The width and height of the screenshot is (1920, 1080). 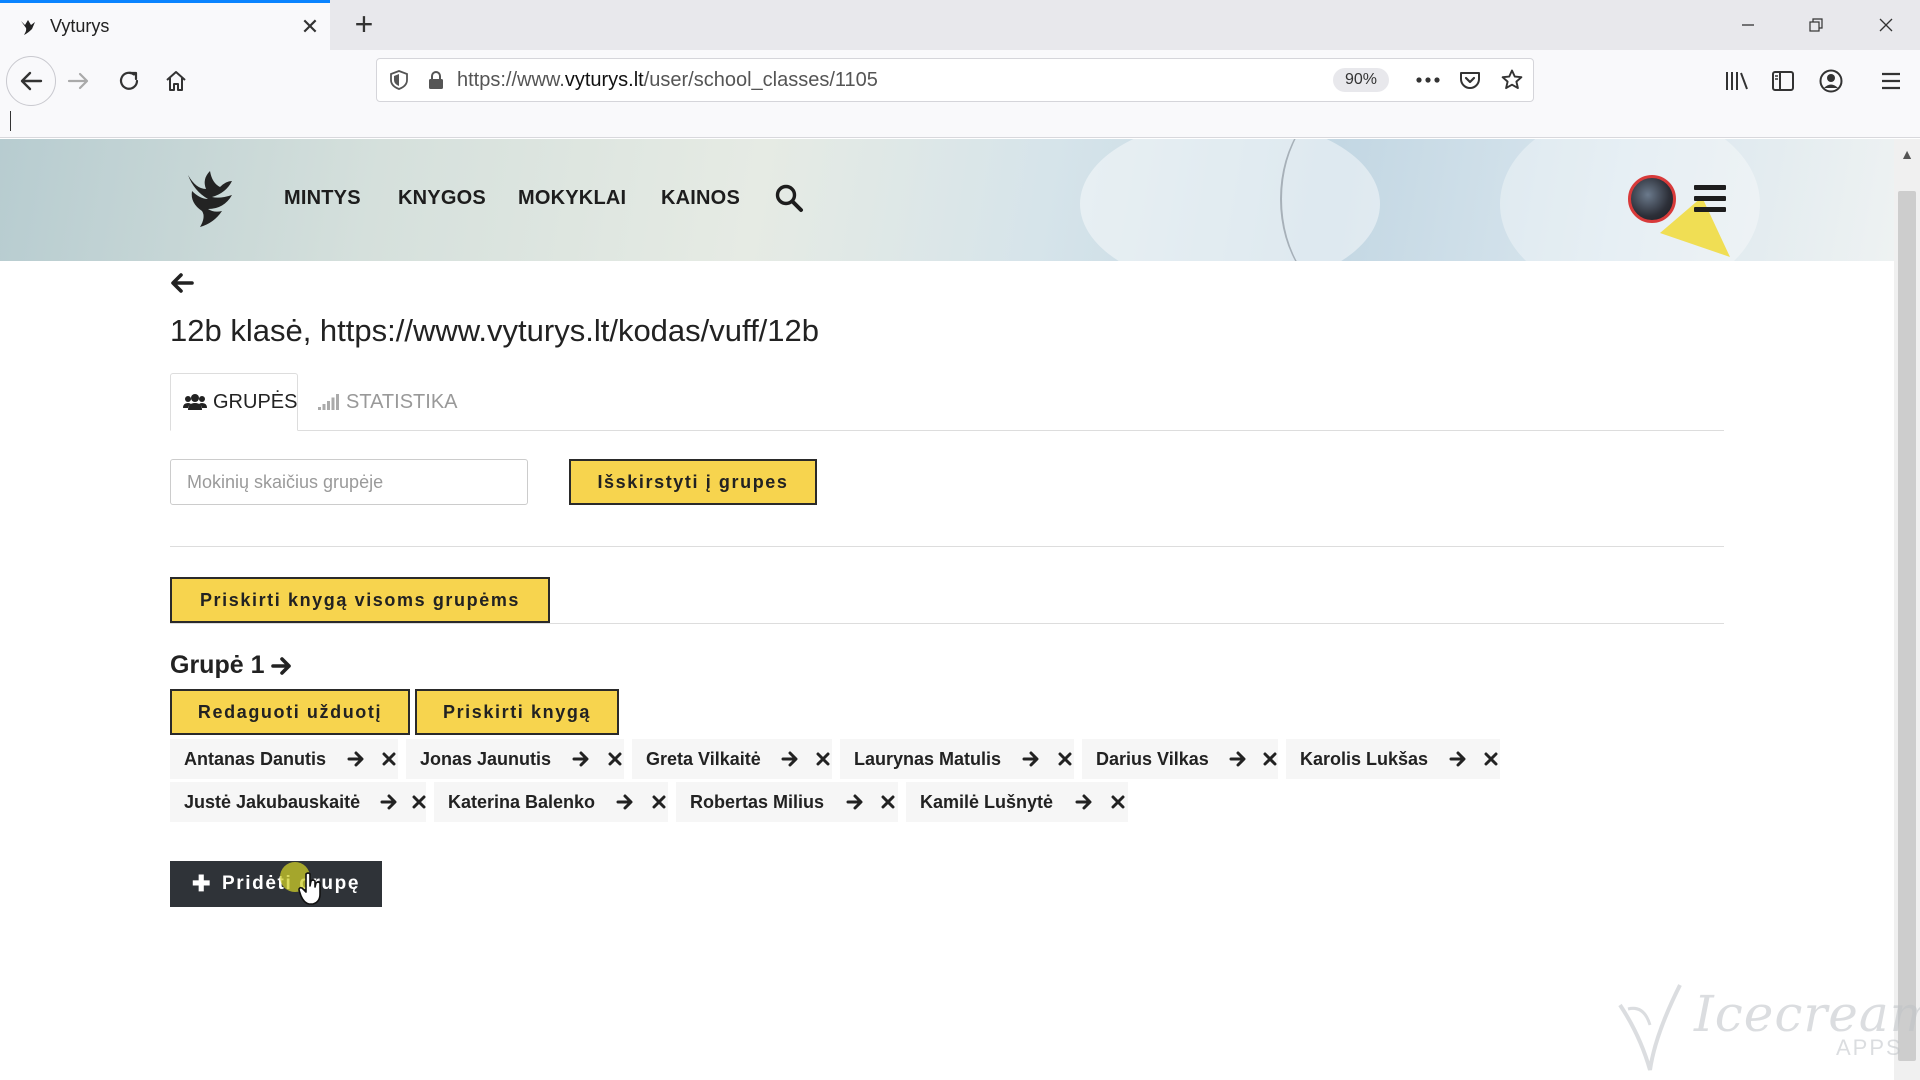 I want to click on hand-cursor-icon, so click(x=309, y=888).